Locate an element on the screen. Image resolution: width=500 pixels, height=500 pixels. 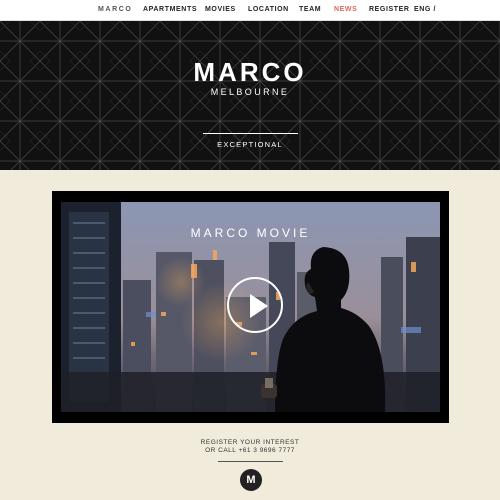
play-icon is located at coordinates (259, 306).